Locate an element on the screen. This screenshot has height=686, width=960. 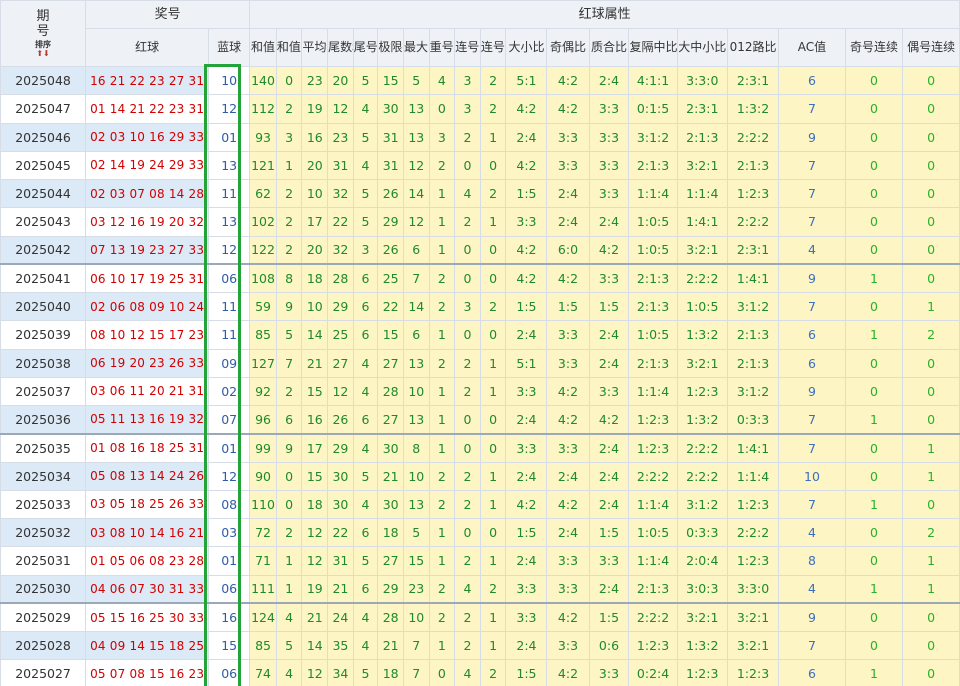
attr-cell: 5:1 is located at coordinates (526, 363).